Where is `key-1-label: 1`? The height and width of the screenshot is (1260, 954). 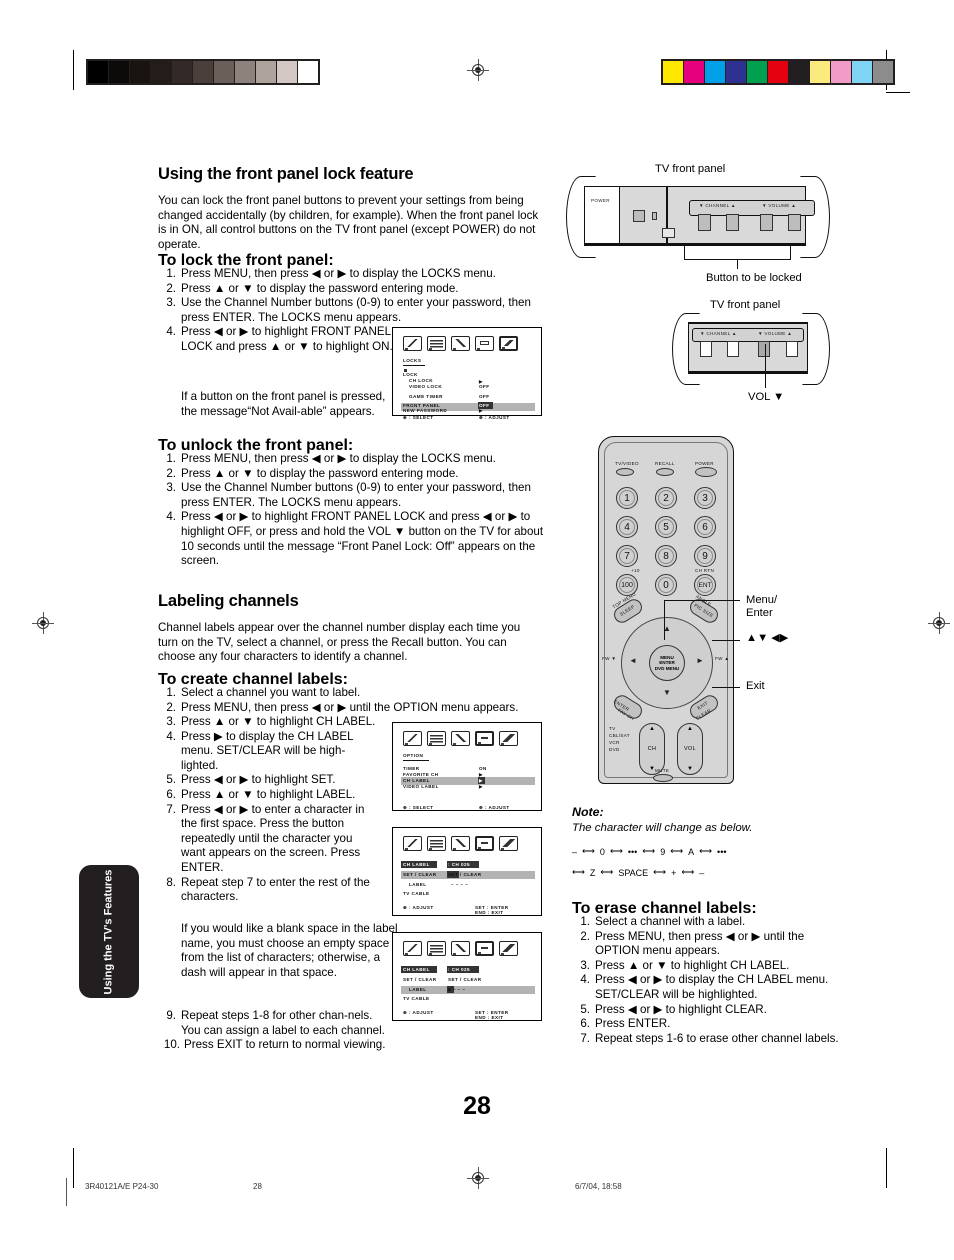 key-1-label: 1 is located at coordinates (627, 498).